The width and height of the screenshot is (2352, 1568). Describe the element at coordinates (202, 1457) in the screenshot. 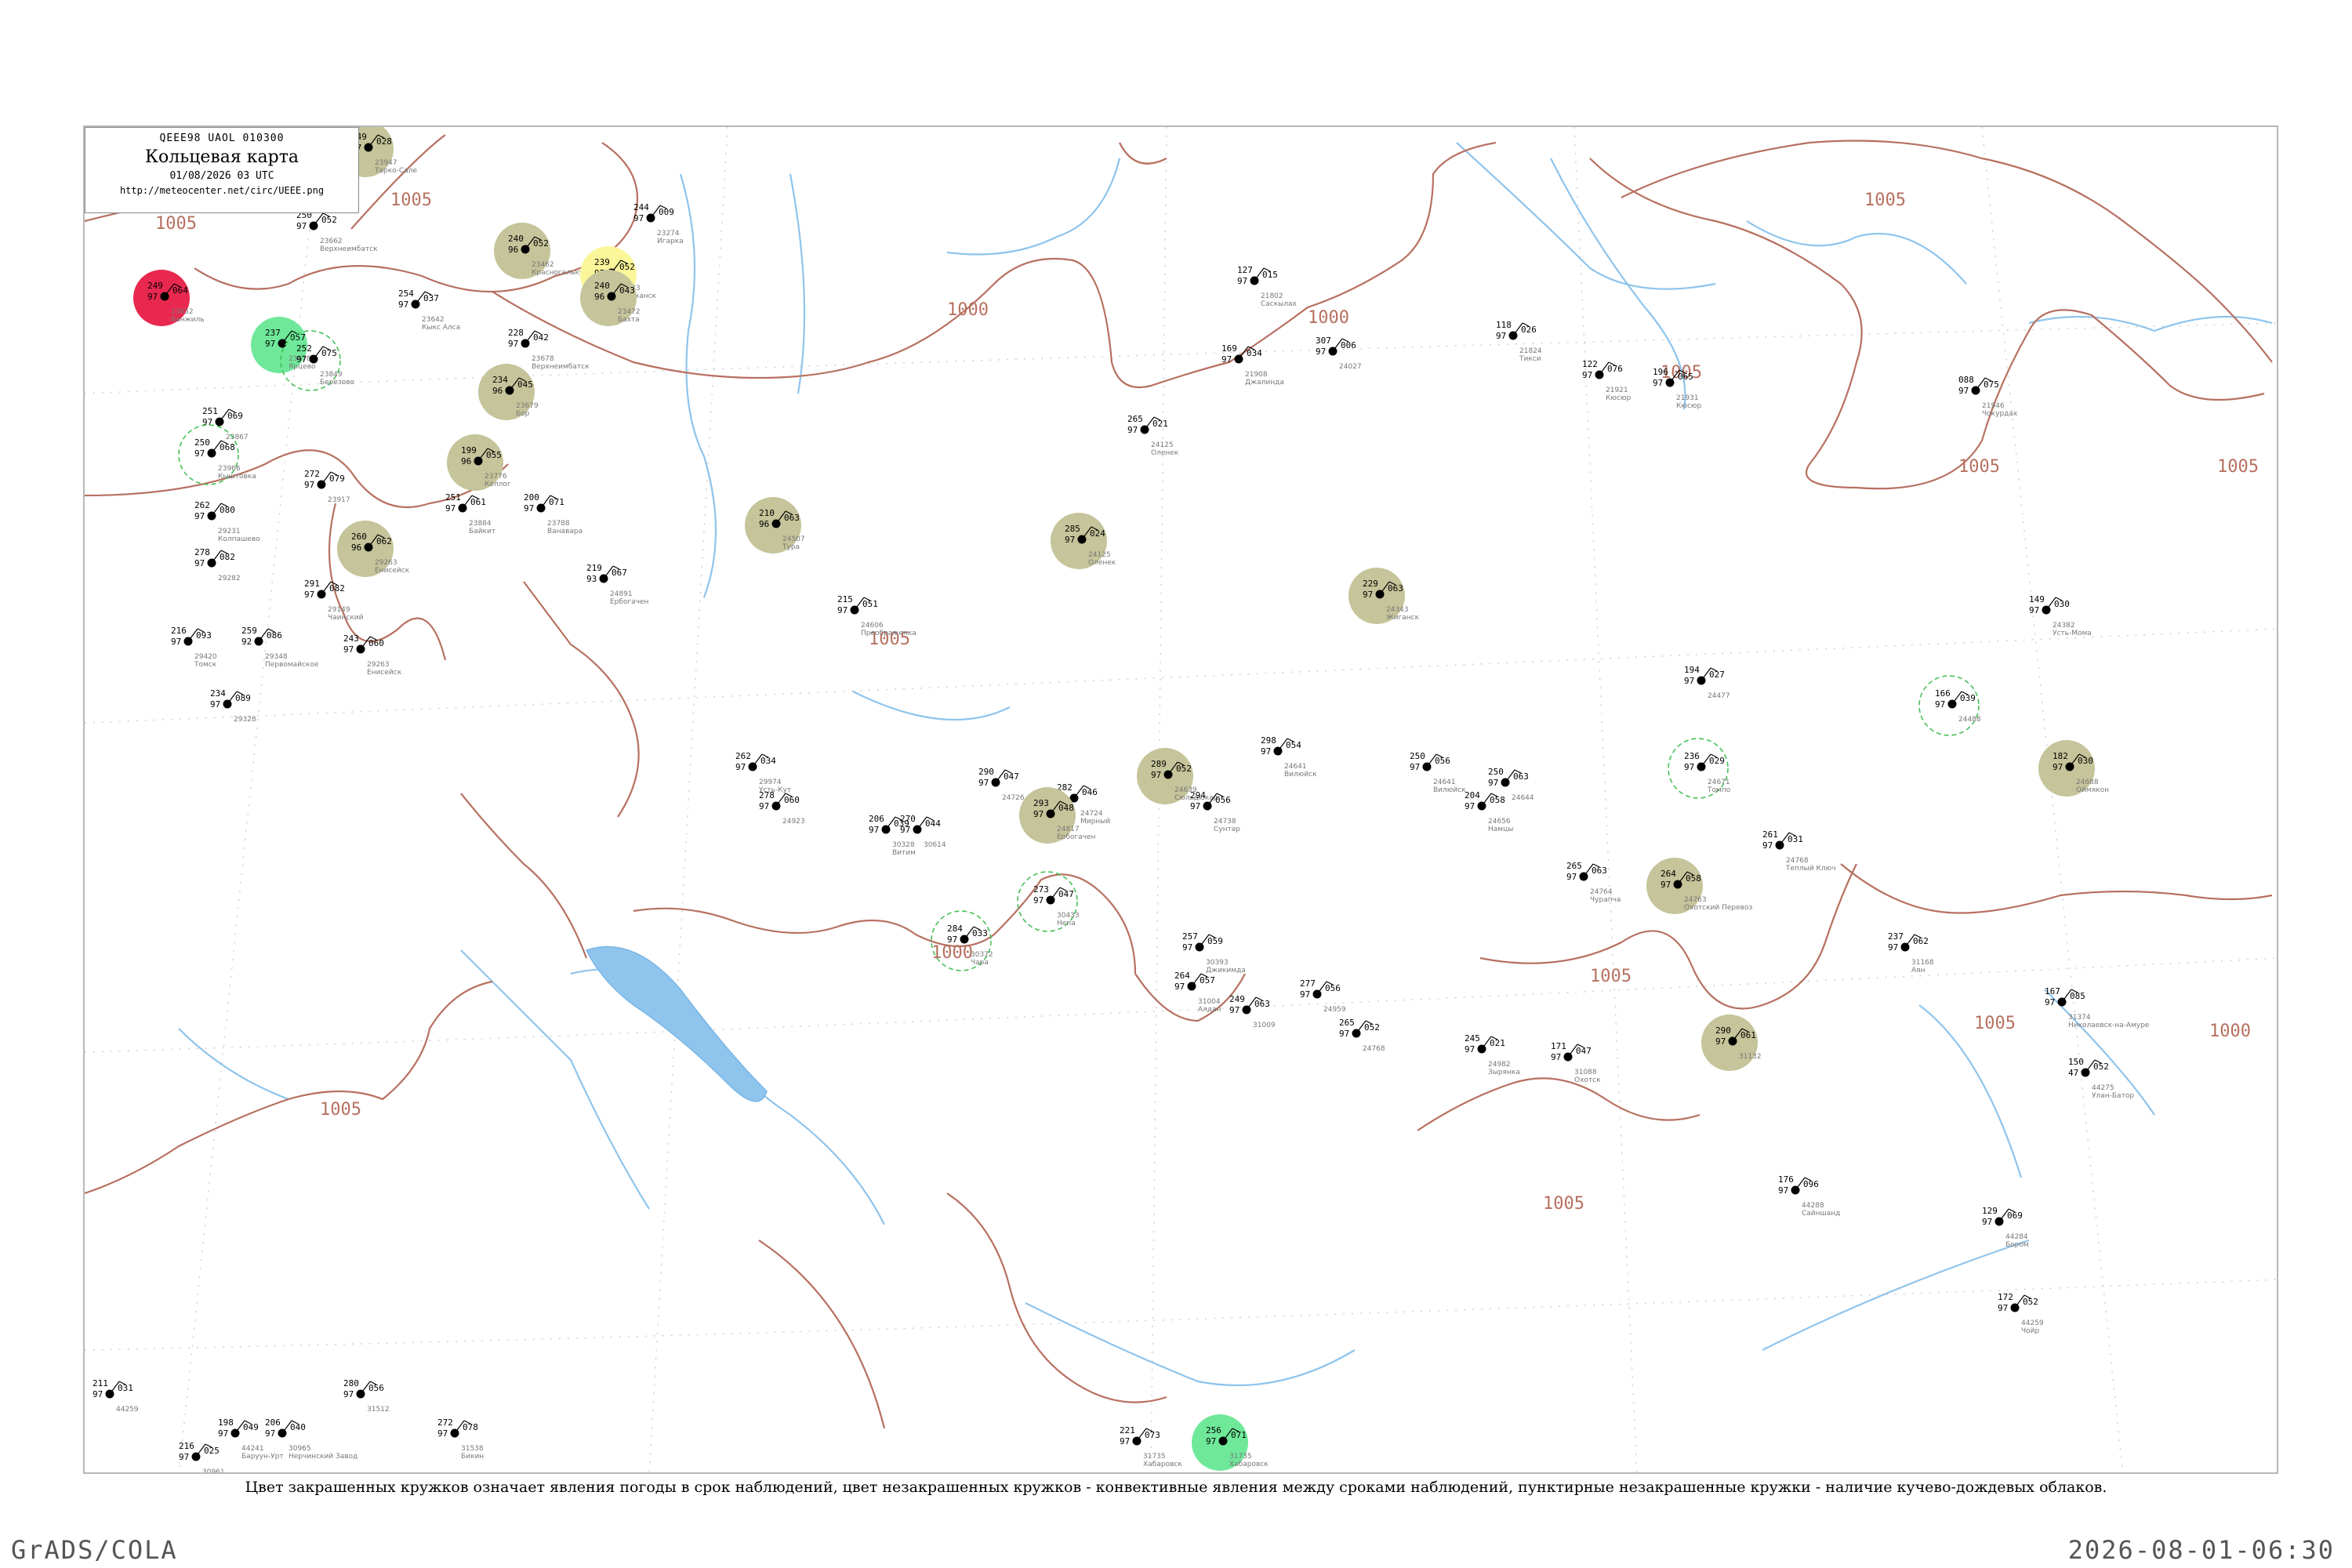

I see `station-marker: 2160259730961Борзя` at that location.